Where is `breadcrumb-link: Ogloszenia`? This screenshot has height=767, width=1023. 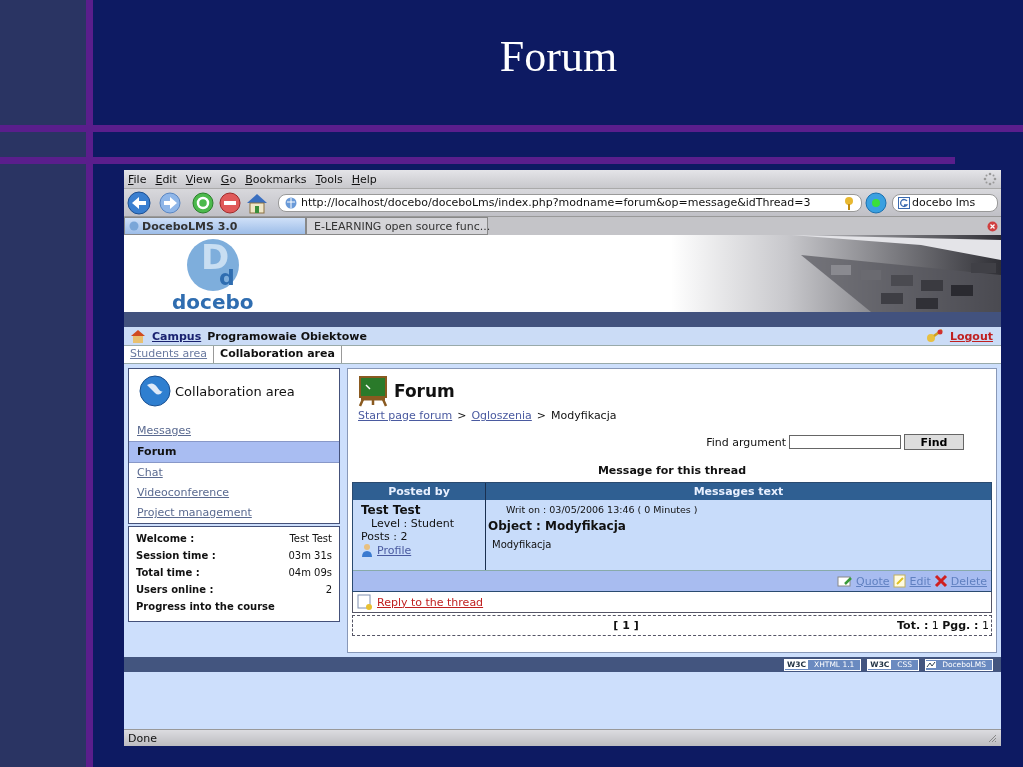 breadcrumb-link: Ogloszenia is located at coordinates (501, 415).